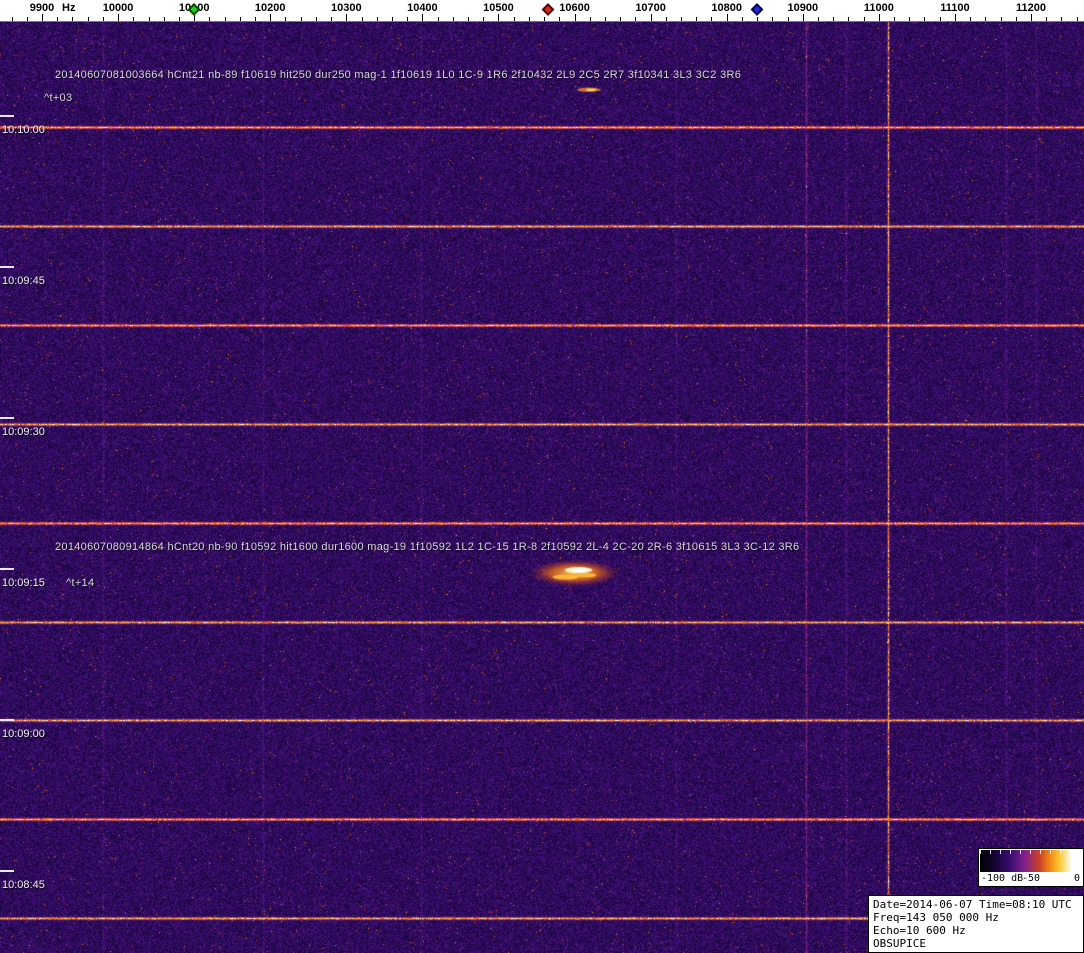  Describe the element at coordinates (919, 930) in the screenshot. I see `info-line-echo: Echo=10 600 Hz` at that location.